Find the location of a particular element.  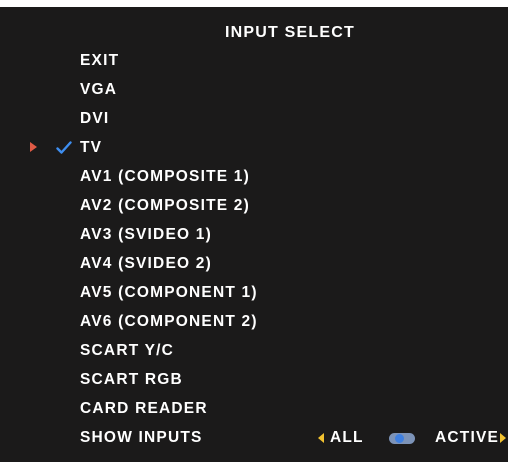

toggle-knob is located at coordinates (399, 438).